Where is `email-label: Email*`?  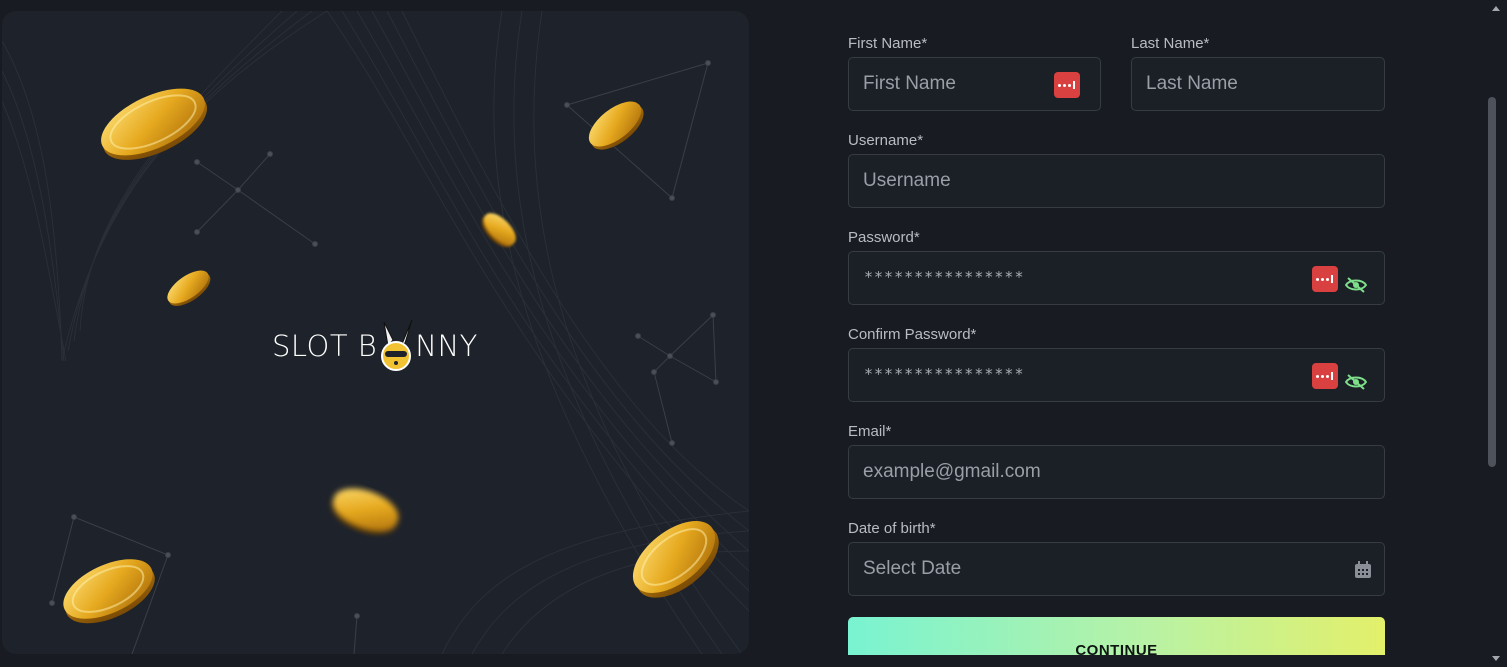
email-label: Email* is located at coordinates (870, 431).